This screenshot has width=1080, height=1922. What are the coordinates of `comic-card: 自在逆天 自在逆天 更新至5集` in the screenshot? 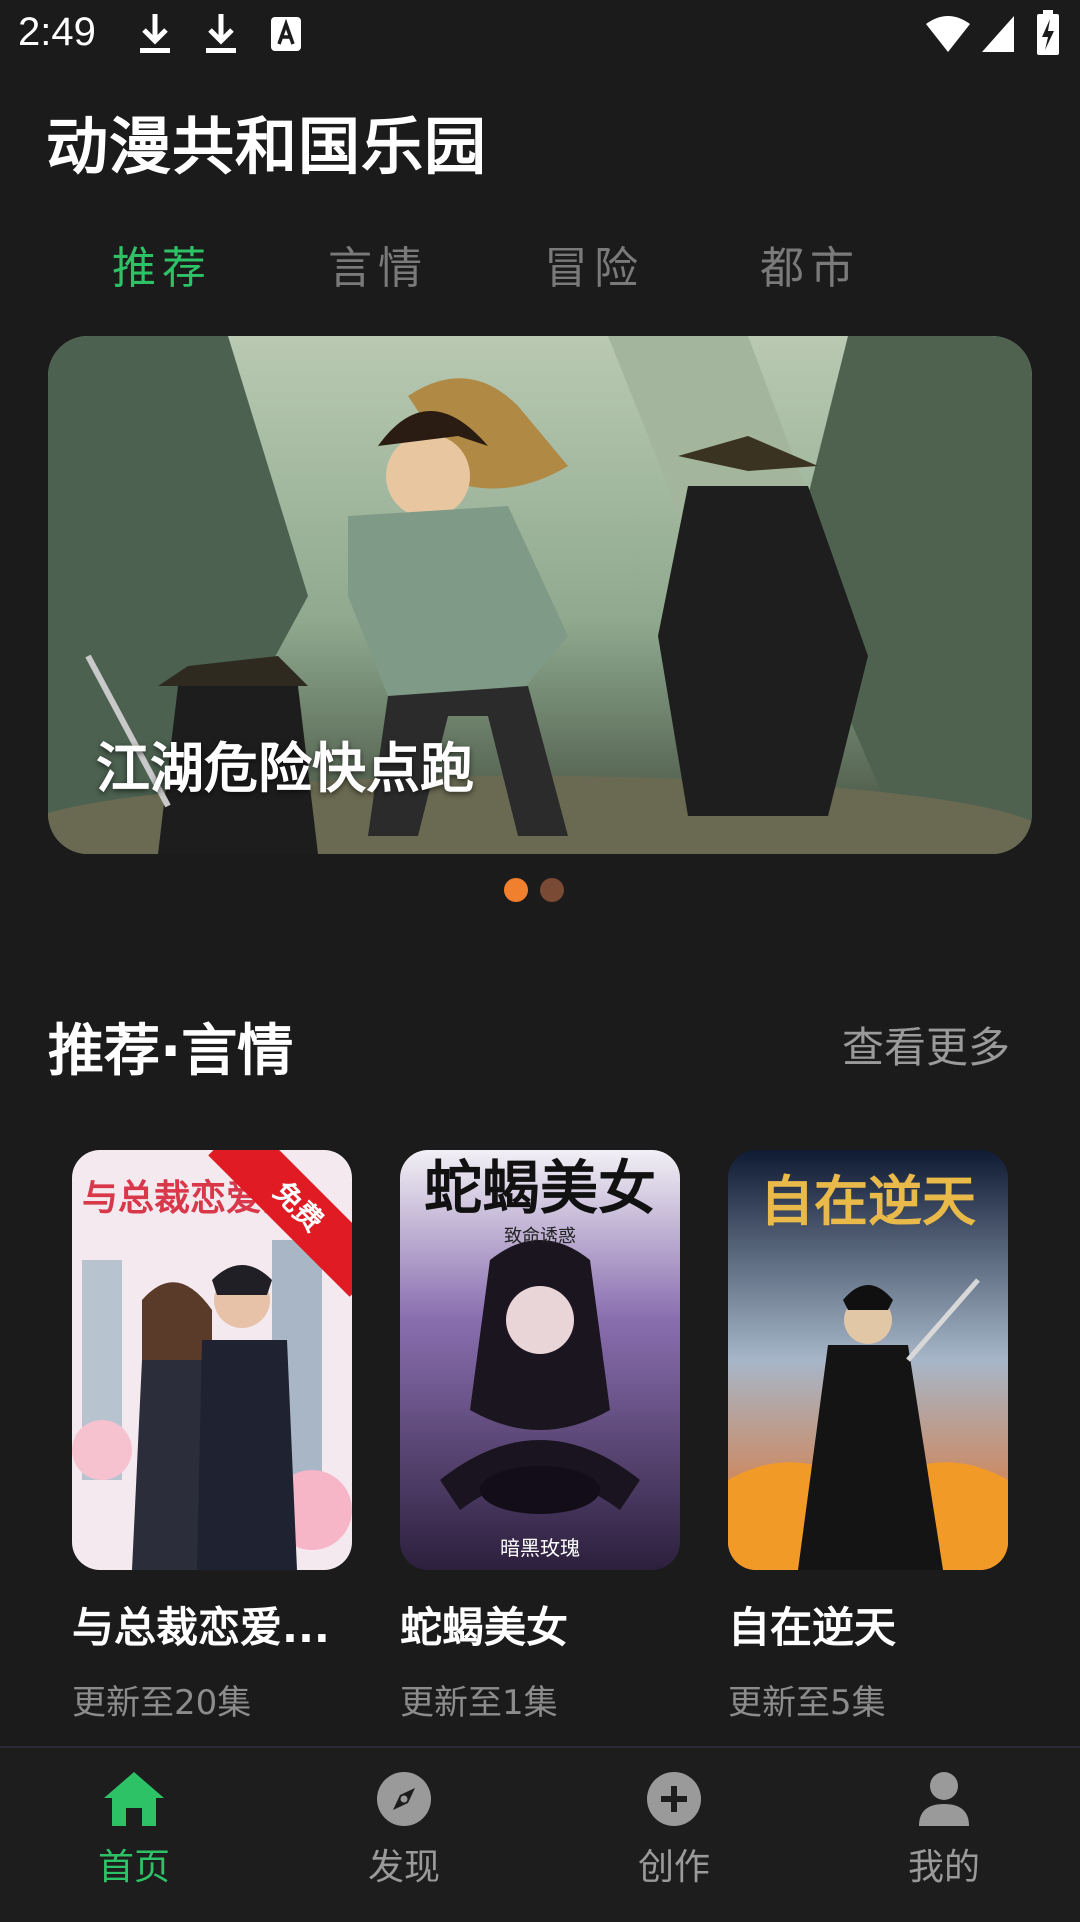 It's located at (868, 1437).